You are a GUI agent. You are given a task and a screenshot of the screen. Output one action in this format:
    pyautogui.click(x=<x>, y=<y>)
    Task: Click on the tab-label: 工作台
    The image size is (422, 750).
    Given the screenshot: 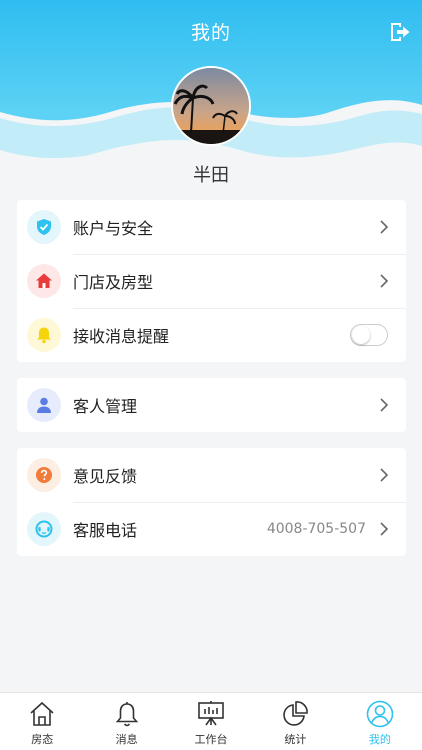 What is the action you would take?
    pyautogui.click(x=211, y=739)
    